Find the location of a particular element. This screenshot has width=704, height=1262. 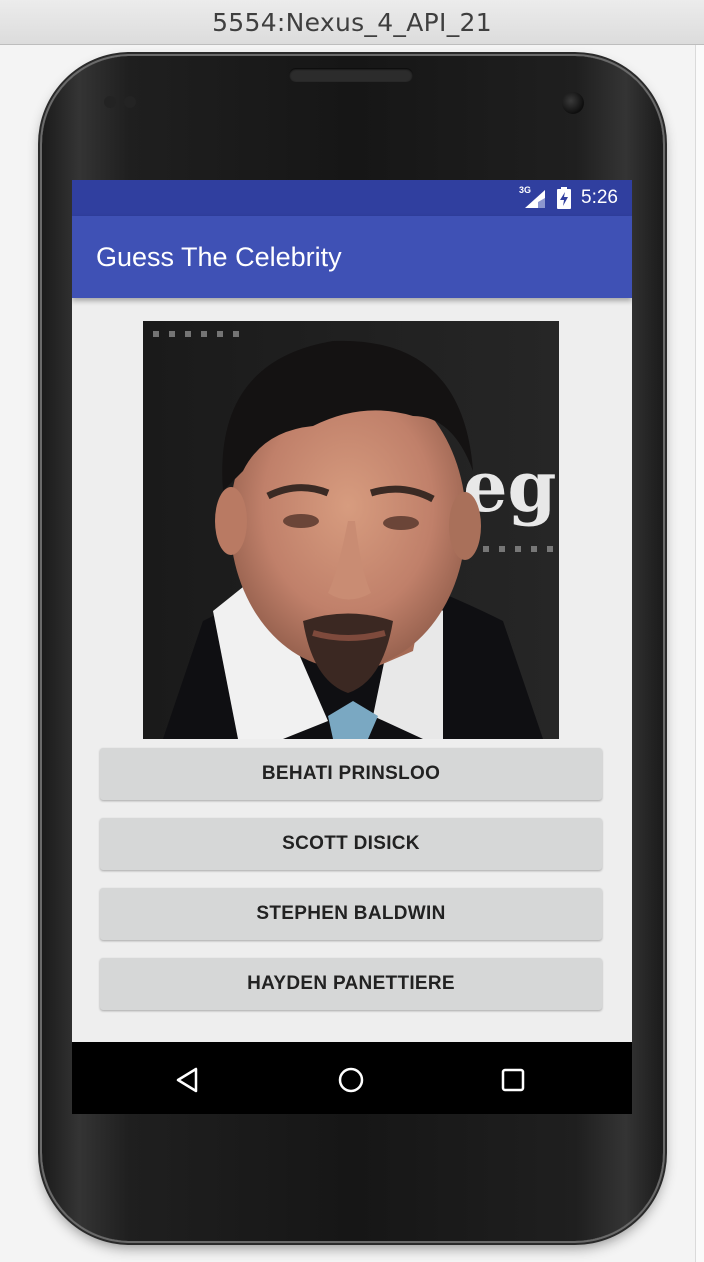

navigation-bar is located at coordinates (352, 1078).